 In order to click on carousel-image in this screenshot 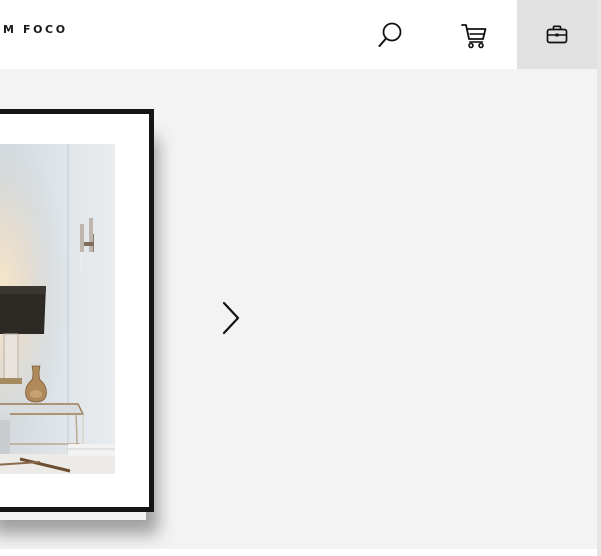, I will do `click(57, 309)`.